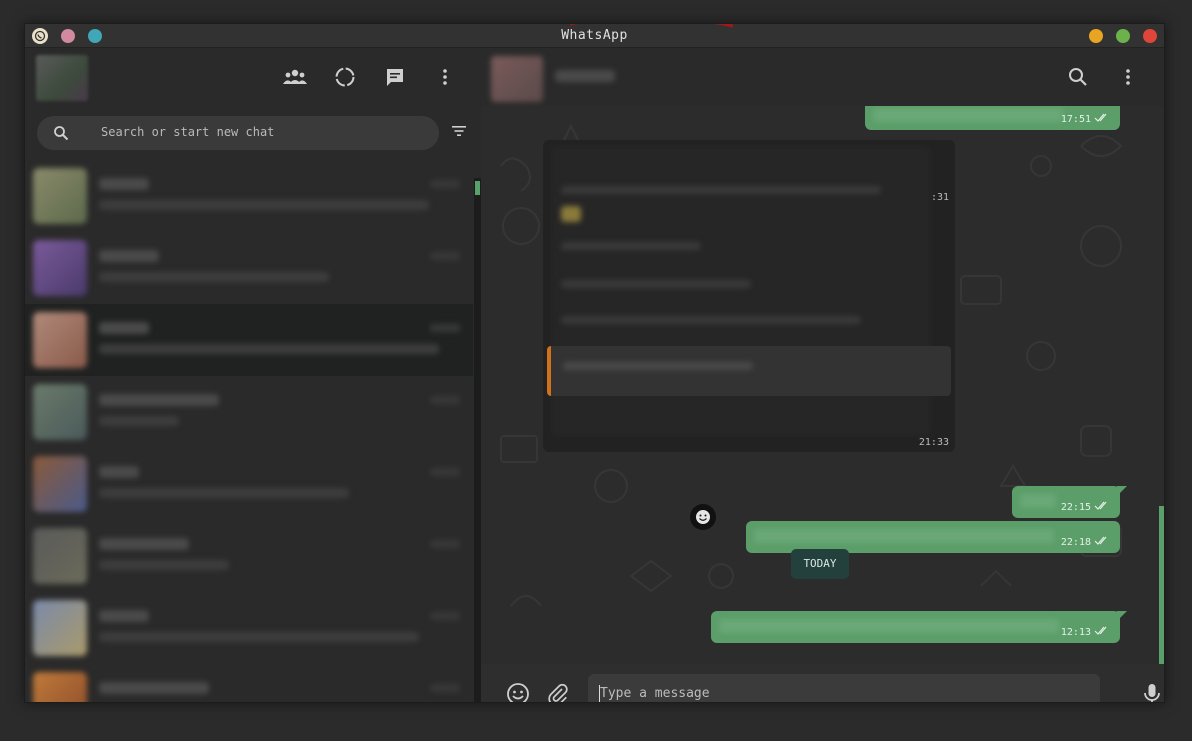  What do you see at coordinates (62, 78) in the screenshot?
I see `my-avatar` at bounding box center [62, 78].